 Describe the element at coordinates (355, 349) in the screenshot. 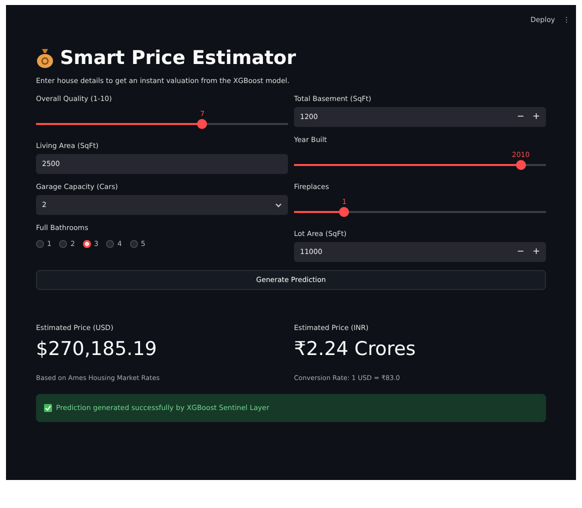

I see `metric-value: ₹2.24 Crores` at that location.